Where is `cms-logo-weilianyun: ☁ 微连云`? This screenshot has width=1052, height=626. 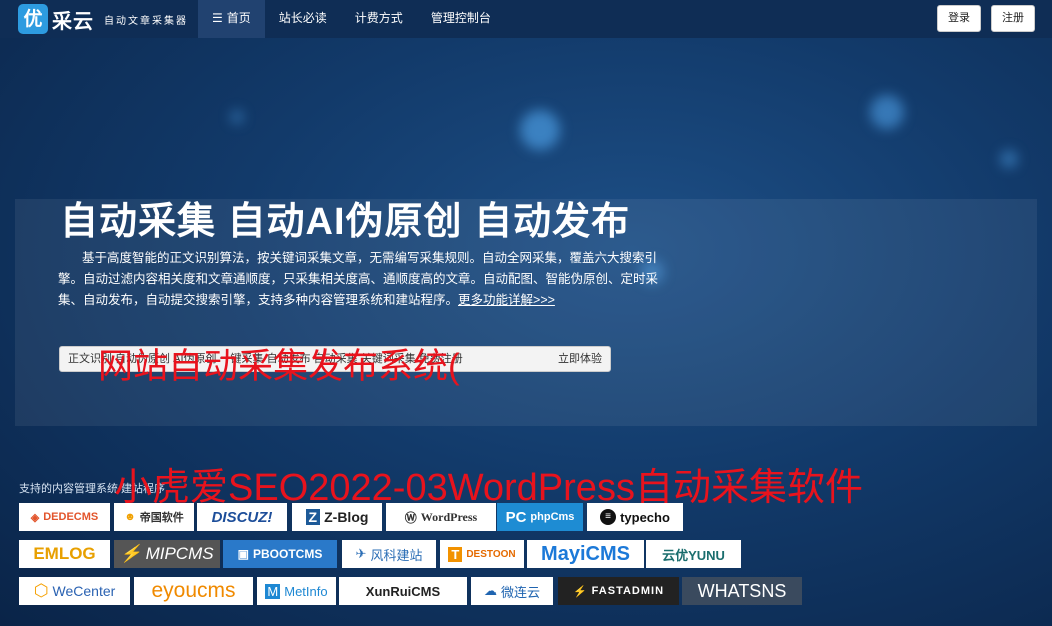
cms-logo-weilianyun: ☁ 微连云 is located at coordinates (512, 591).